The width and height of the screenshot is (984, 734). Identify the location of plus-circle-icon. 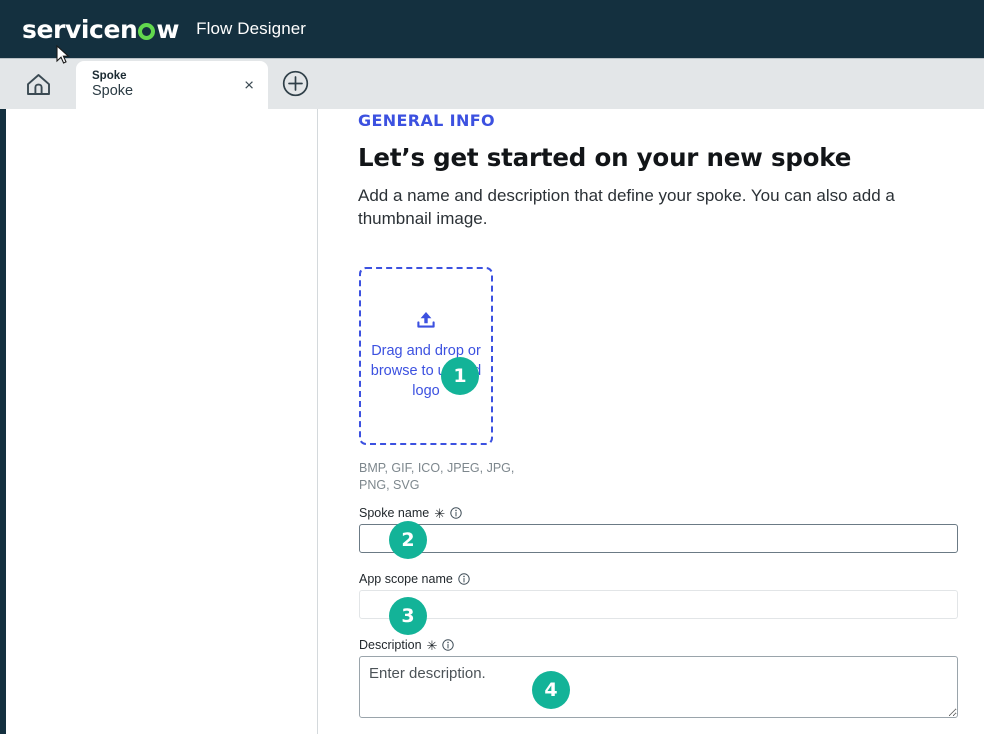
(295, 83).